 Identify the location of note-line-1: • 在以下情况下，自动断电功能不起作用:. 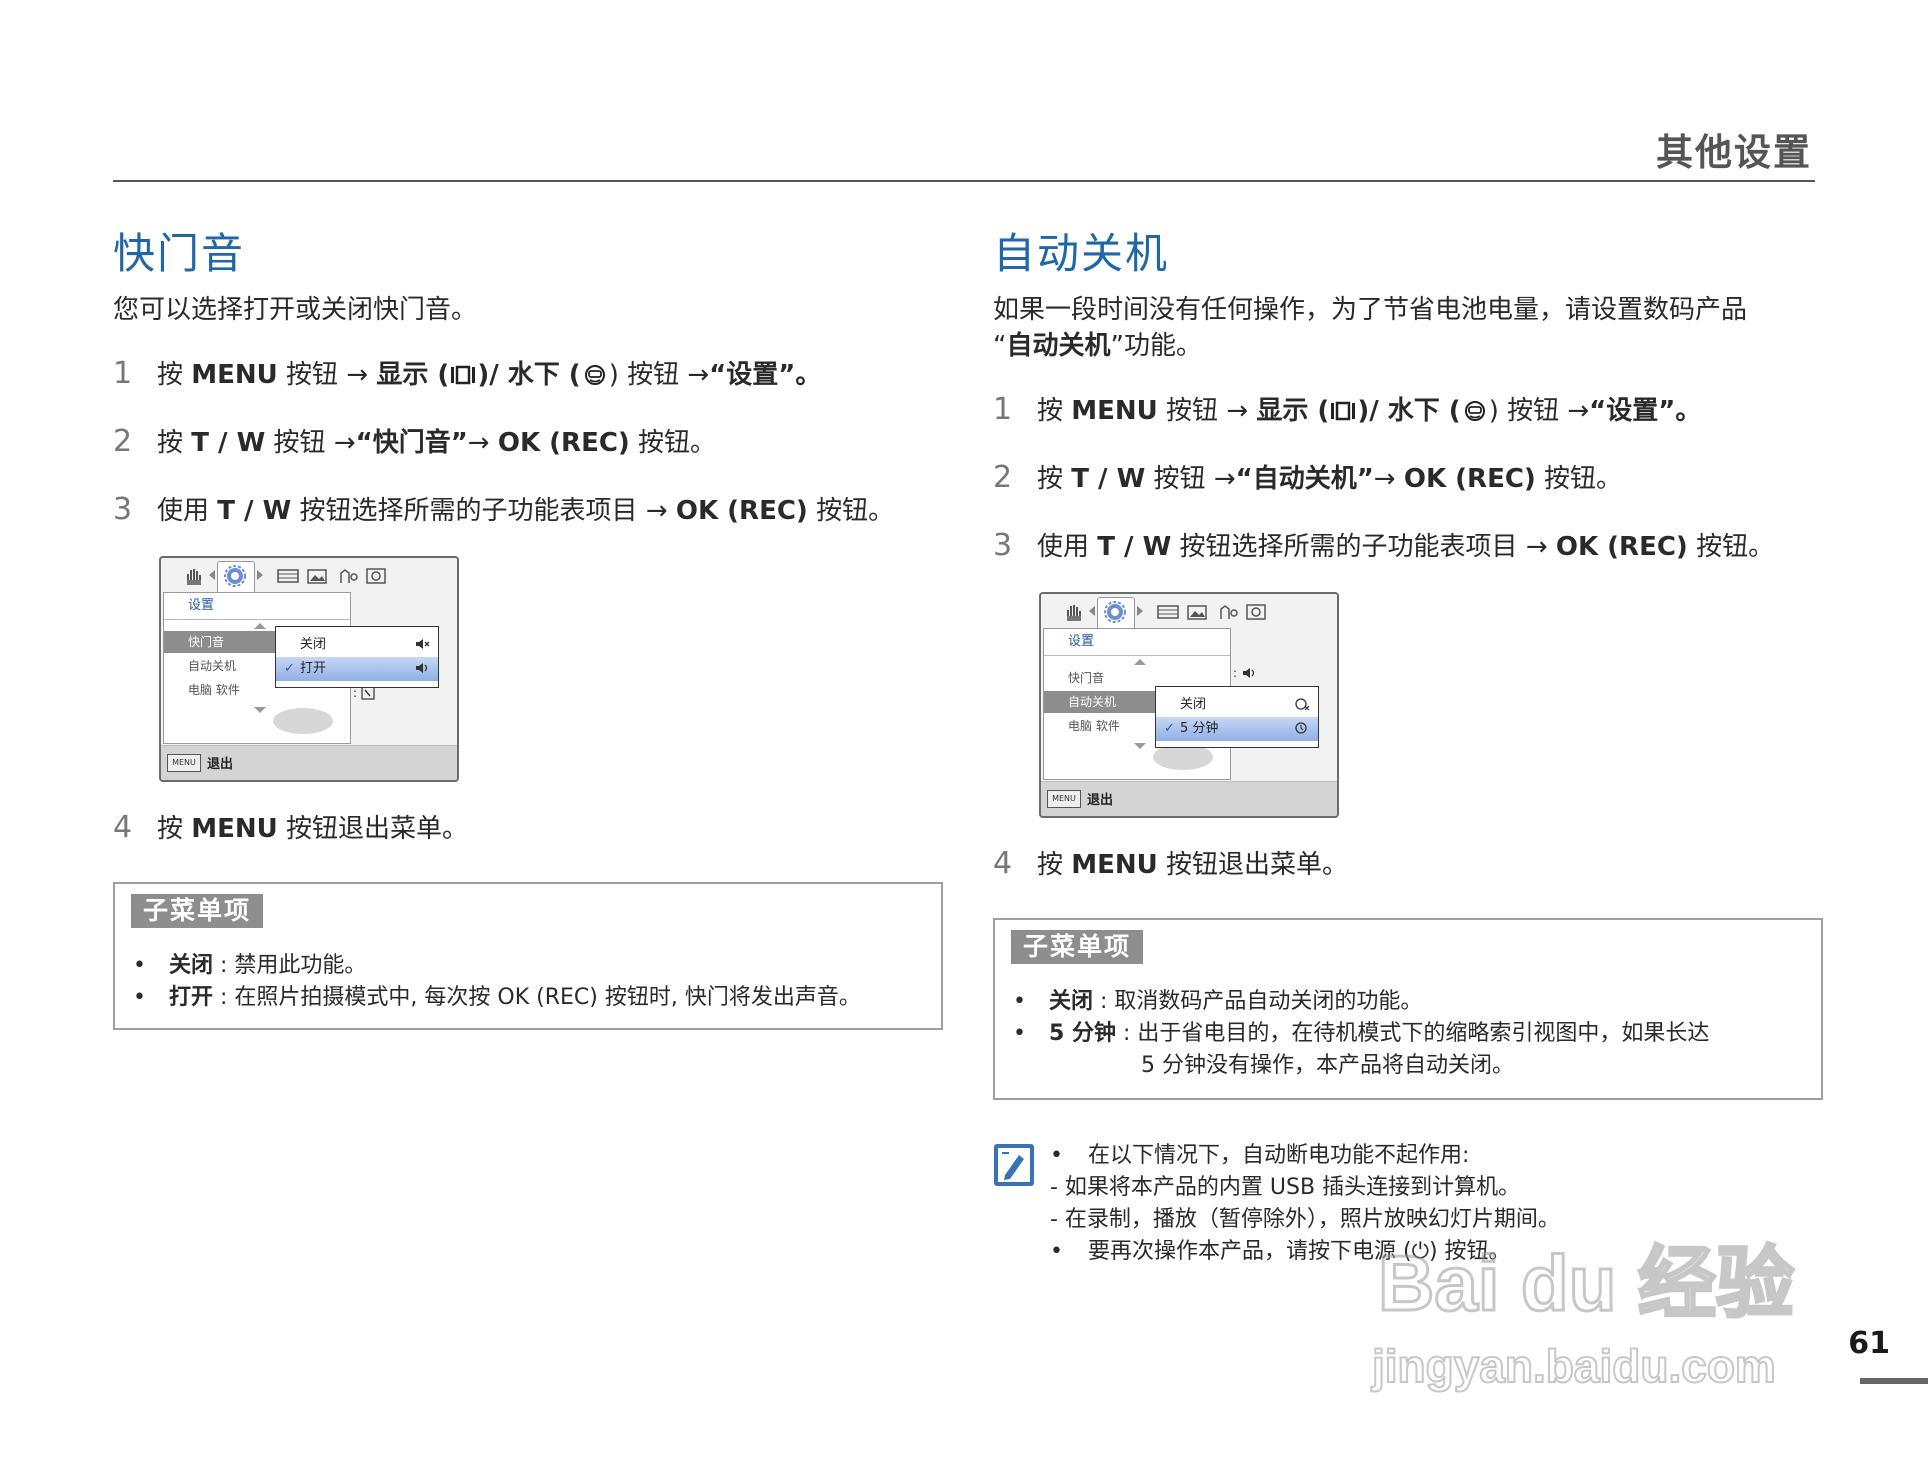
(1259, 1156).